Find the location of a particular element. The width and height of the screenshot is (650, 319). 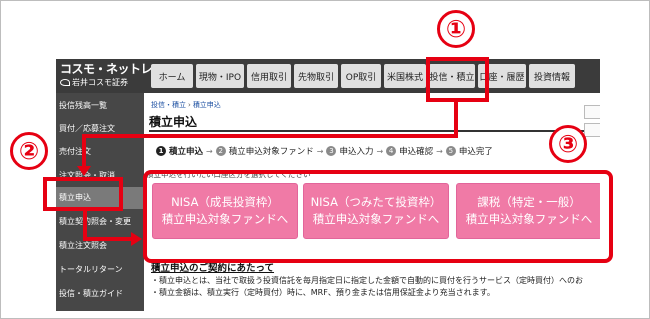

side-box-top is located at coordinates (592, 112).